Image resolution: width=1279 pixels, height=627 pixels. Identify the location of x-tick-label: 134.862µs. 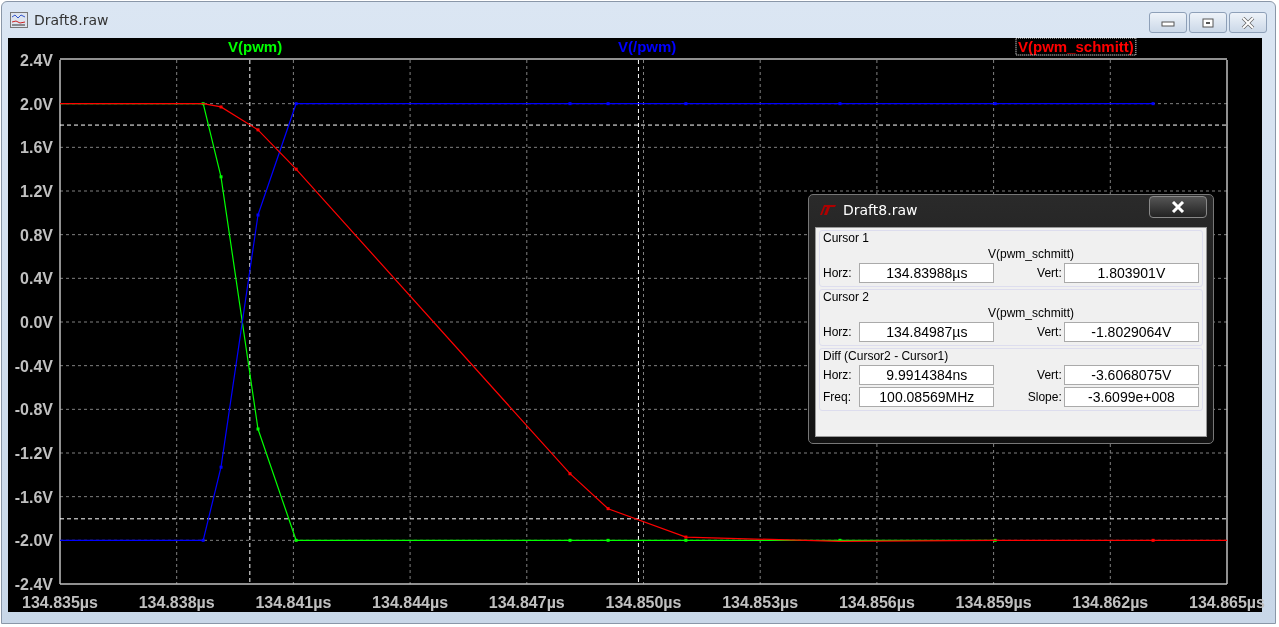
(1110, 602).